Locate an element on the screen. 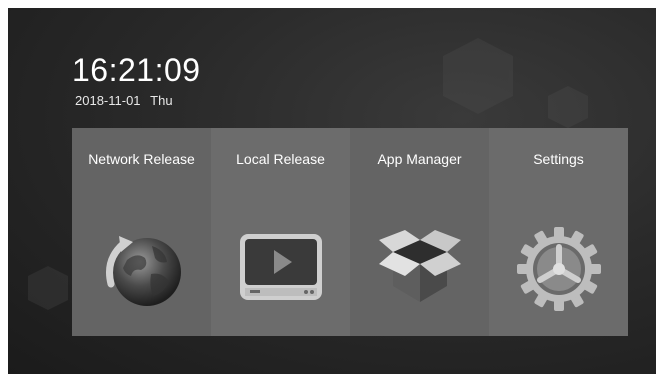  tile-settings: Settings is located at coordinates (558, 232).